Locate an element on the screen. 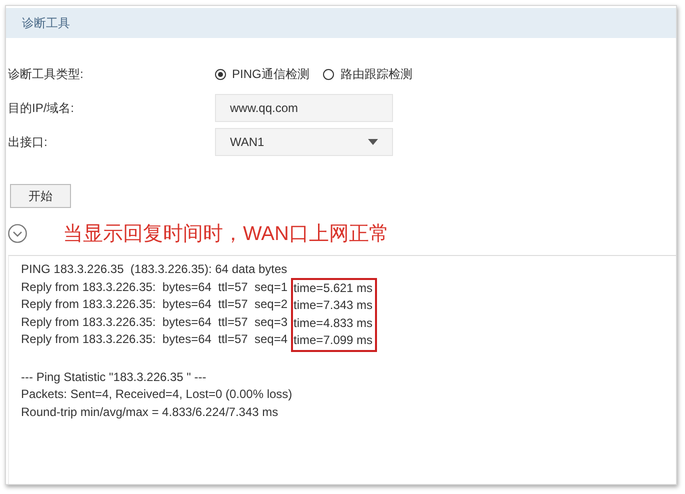 The width and height of the screenshot is (685, 494). output-line: Reply from 183.3.226.35: bytes=64 ttl=57 seq=2 is located at coordinates (154, 304).